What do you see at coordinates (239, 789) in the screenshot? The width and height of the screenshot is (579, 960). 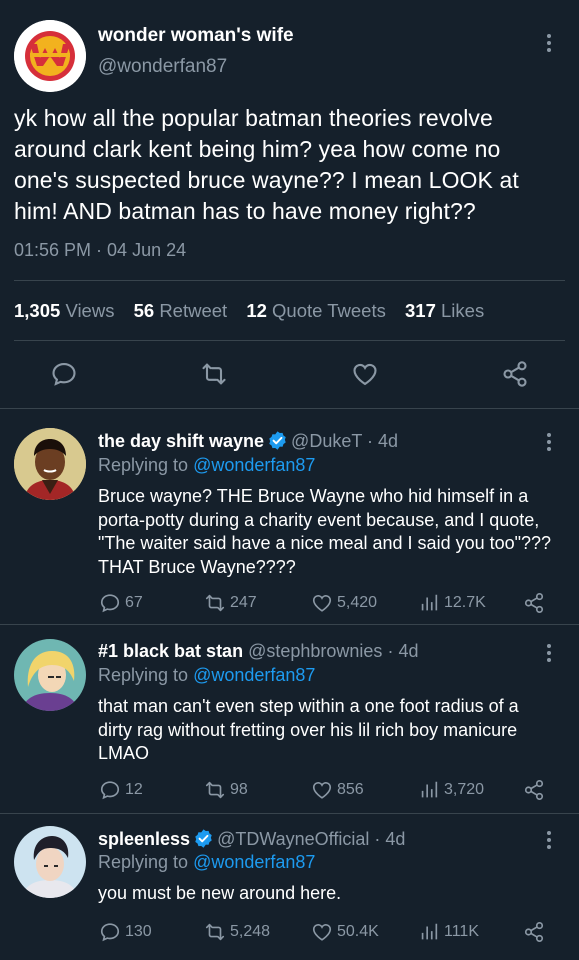 I see `retweet-count: 98` at bounding box center [239, 789].